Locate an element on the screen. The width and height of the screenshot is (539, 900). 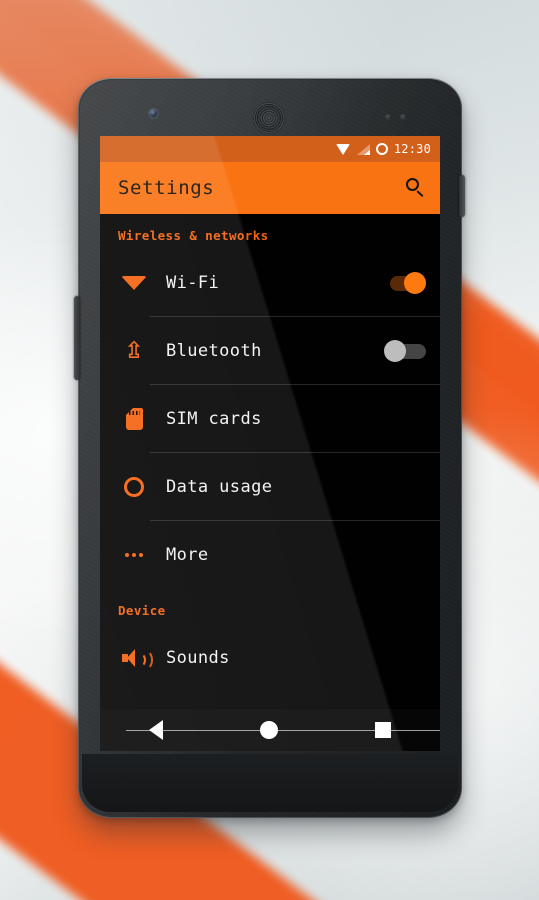
proximity-sensor-icon is located at coordinates (388, 117).